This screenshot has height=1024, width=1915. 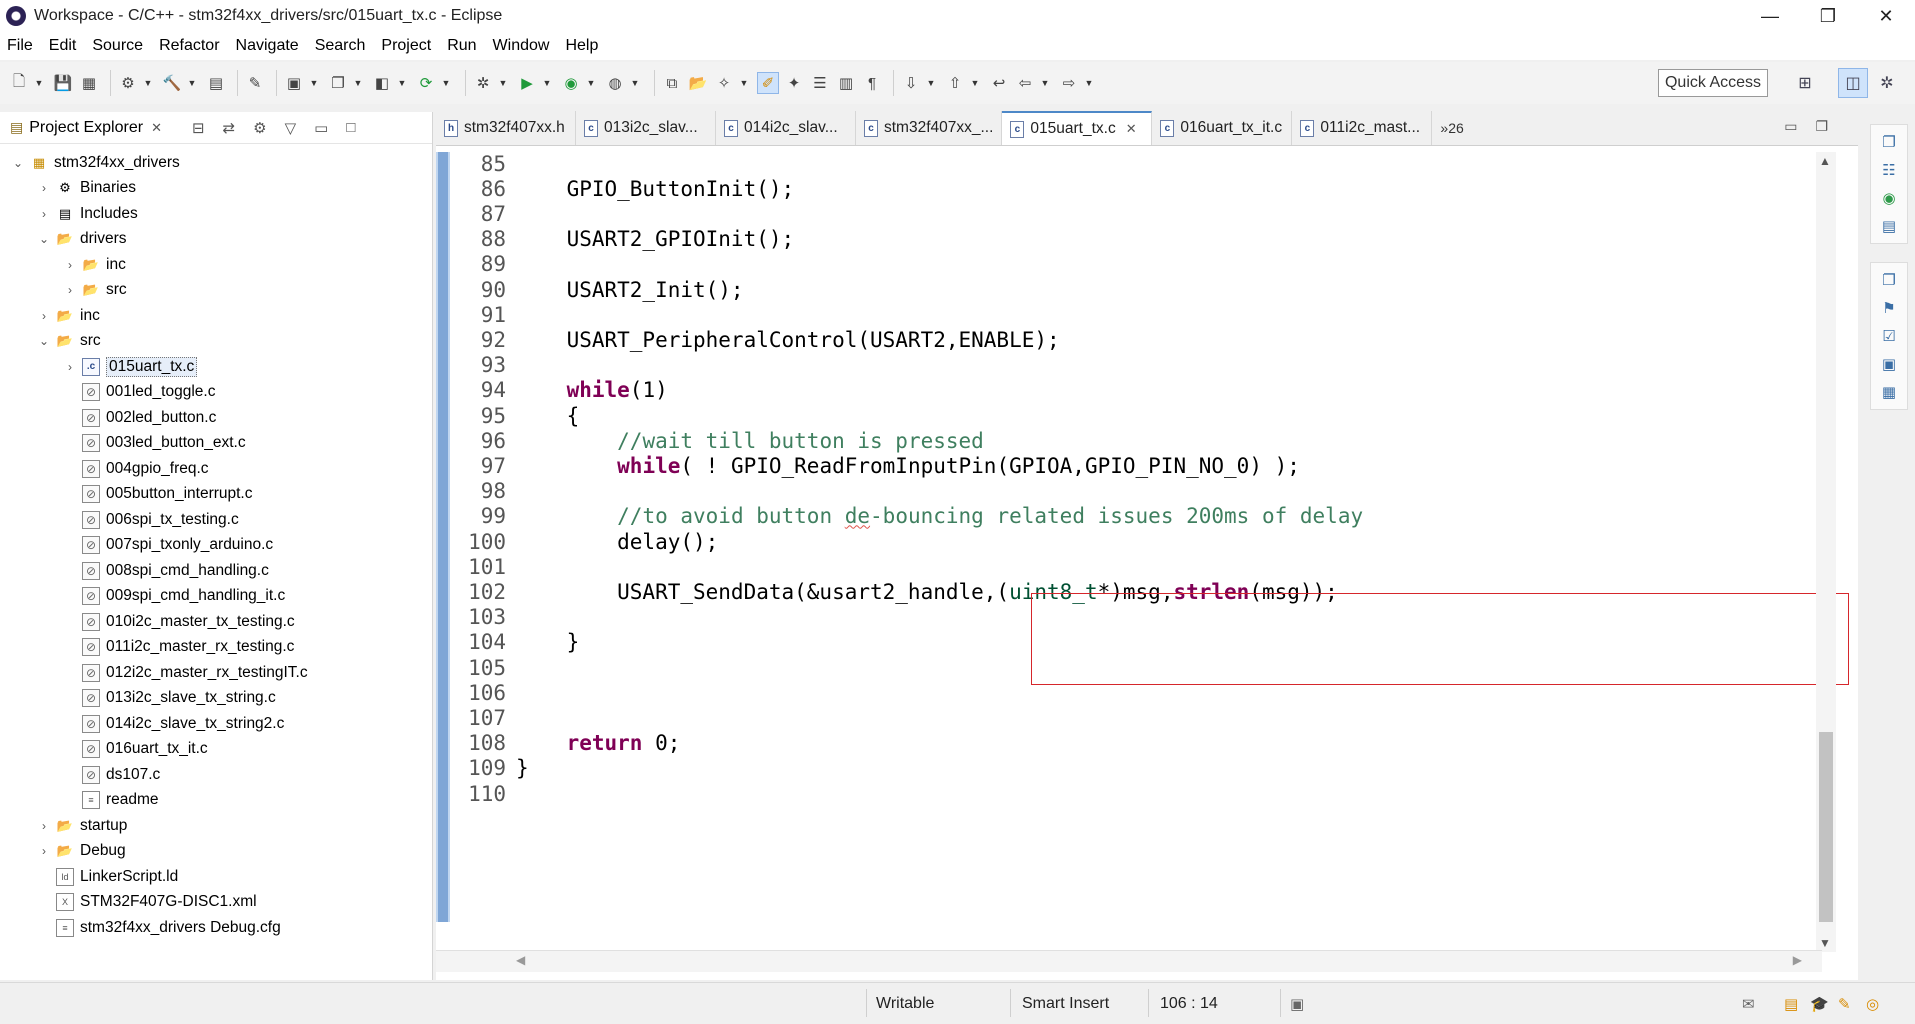 I want to click on menu-search: Search, so click(x=341, y=46).